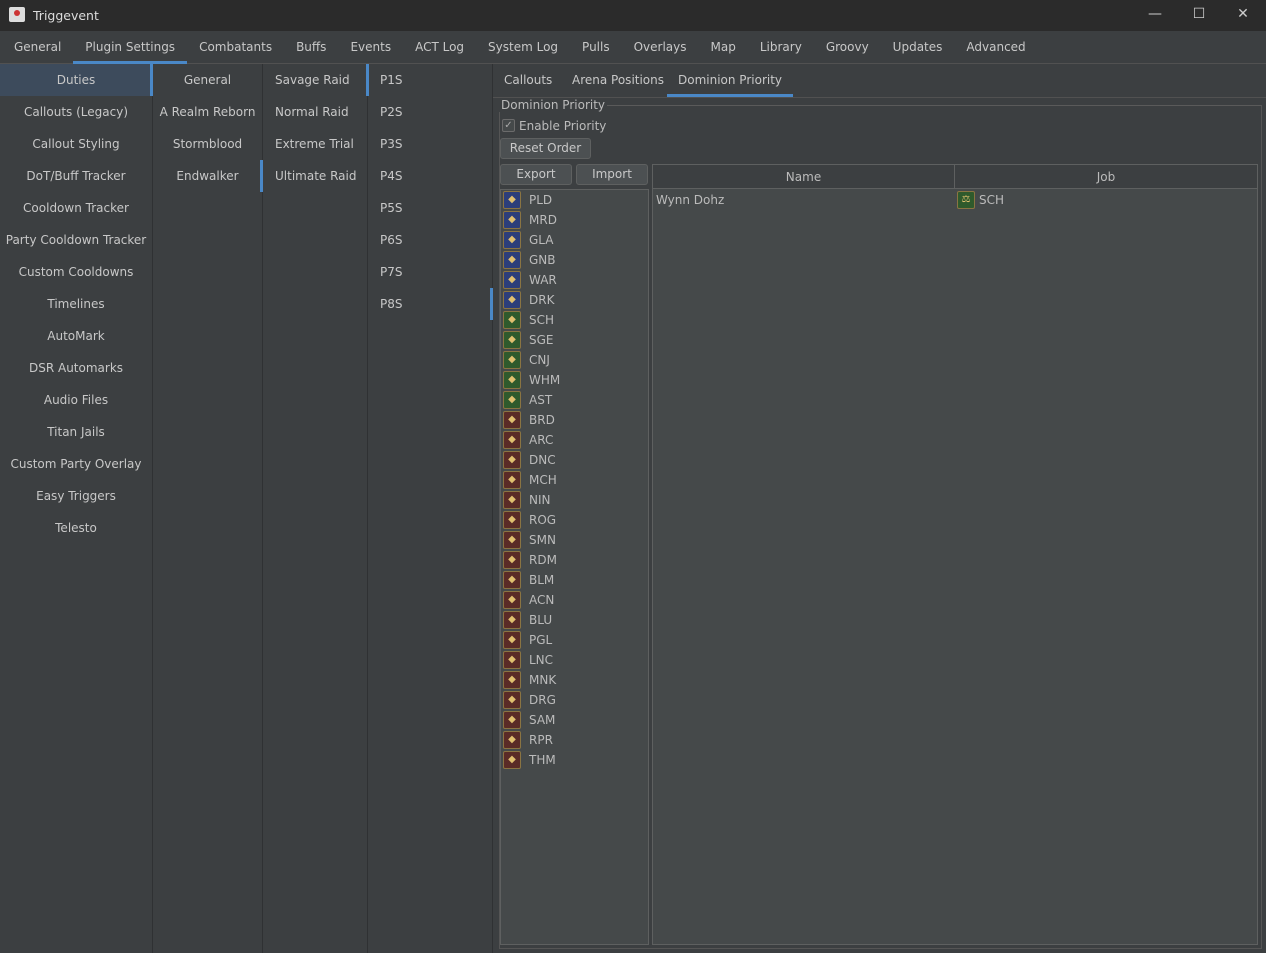  What do you see at coordinates (543, 280) in the screenshot?
I see `job-label: WAR` at bounding box center [543, 280].